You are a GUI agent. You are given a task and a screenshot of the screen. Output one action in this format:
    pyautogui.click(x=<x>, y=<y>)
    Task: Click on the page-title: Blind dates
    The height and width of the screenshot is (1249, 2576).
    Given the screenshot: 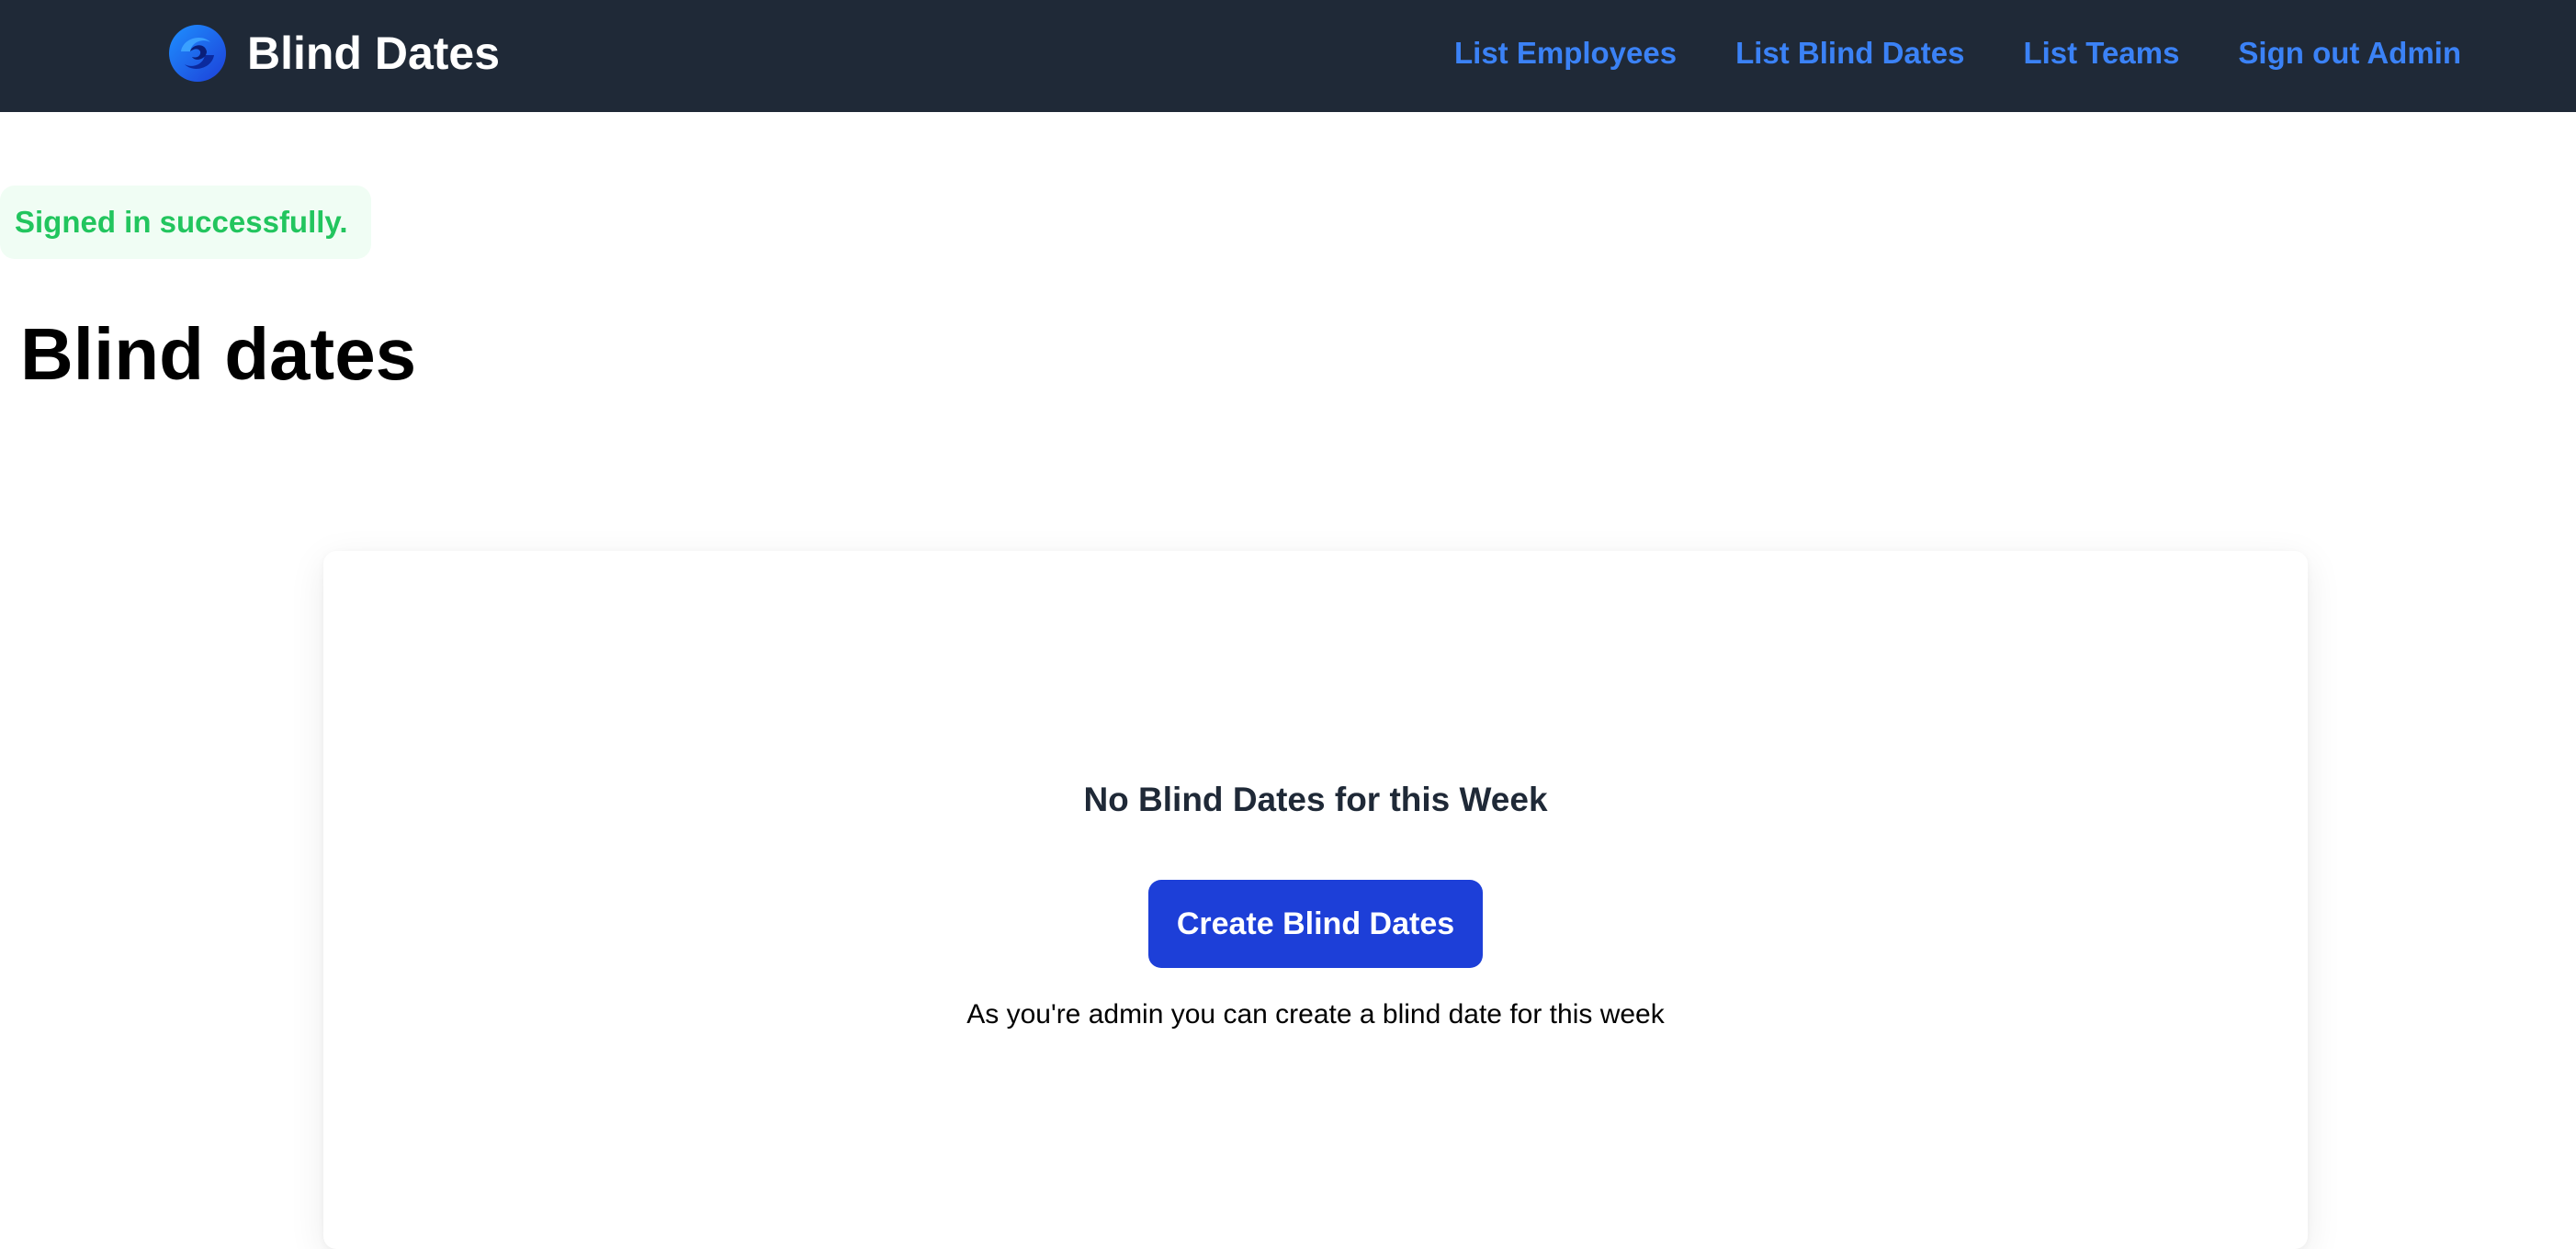 What is the action you would take?
    pyautogui.click(x=218, y=354)
    